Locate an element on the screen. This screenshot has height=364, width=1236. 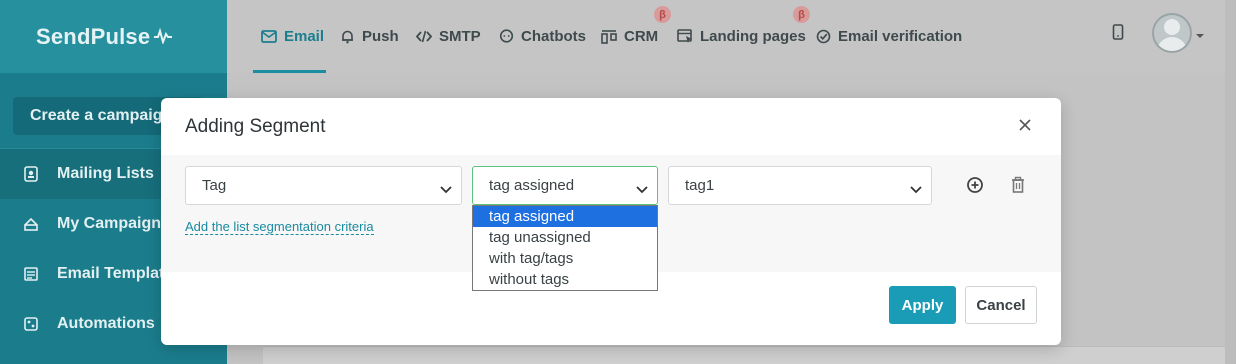
tab-email-verification: Email verification is located at coordinates (889, 36).